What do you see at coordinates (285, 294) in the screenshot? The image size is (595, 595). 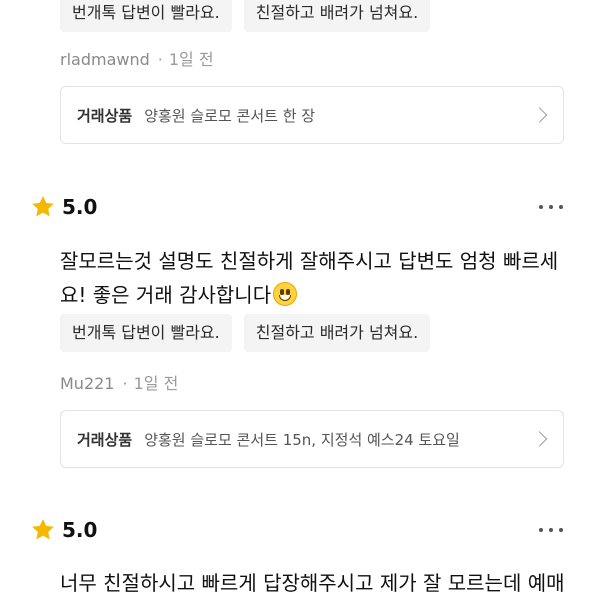 I see `grinning-face-emoji` at bounding box center [285, 294].